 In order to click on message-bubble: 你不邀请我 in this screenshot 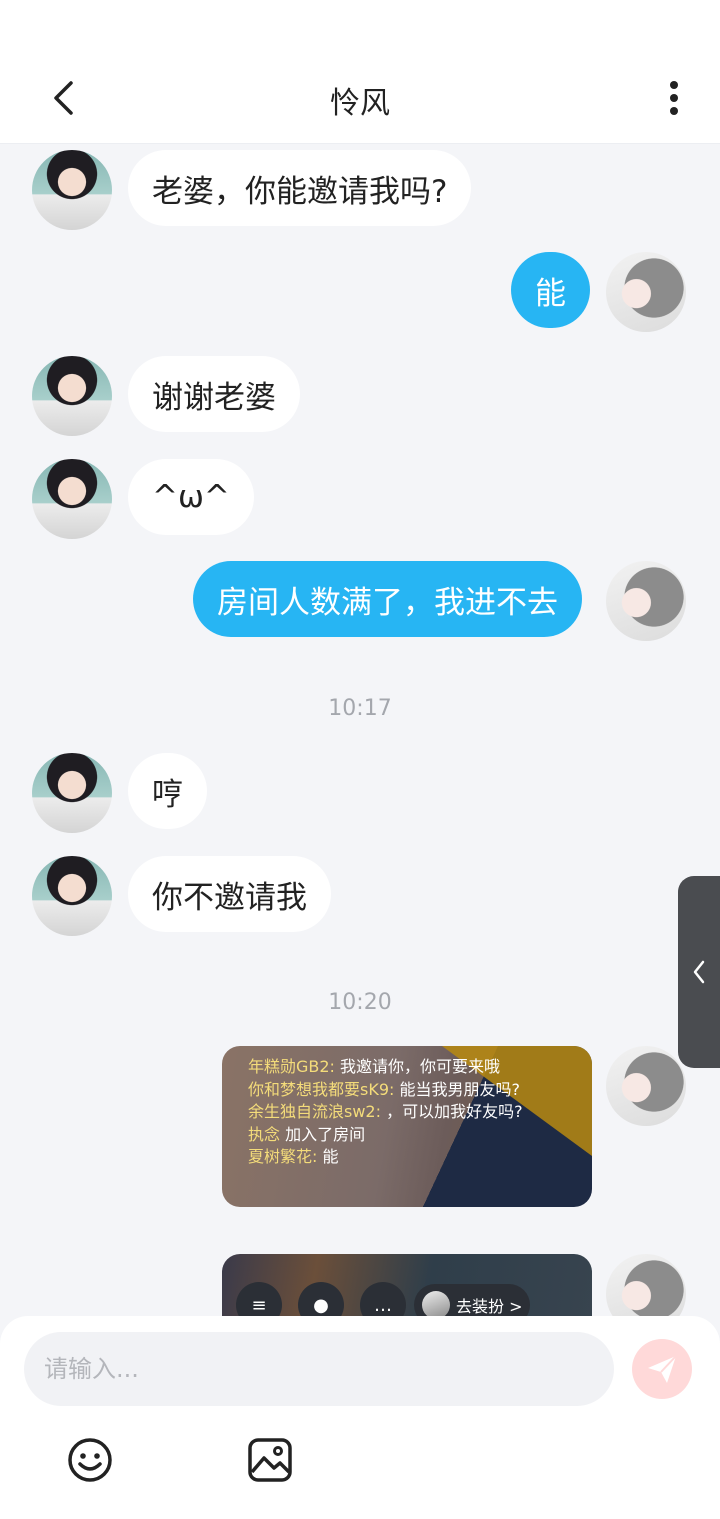, I will do `click(229, 894)`.